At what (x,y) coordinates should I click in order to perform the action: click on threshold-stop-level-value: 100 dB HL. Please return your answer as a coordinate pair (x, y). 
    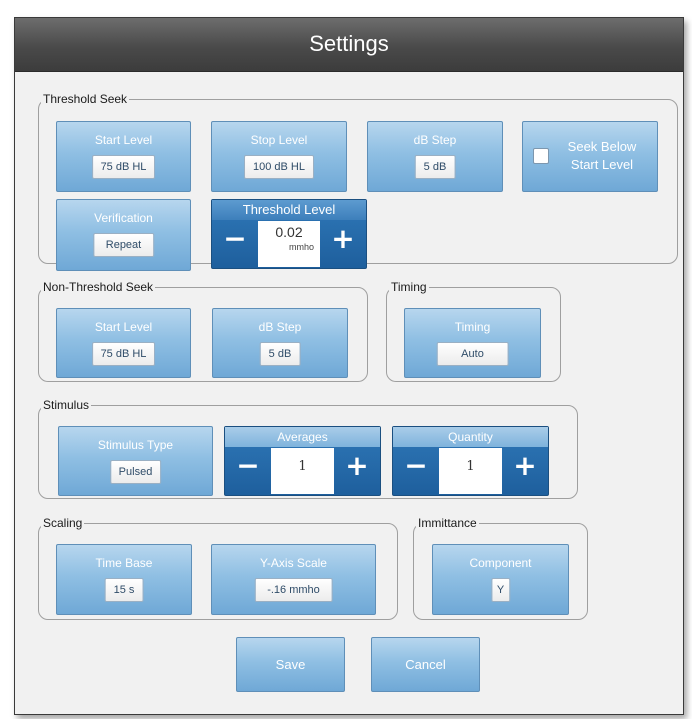
    Looking at the image, I should click on (279, 167).